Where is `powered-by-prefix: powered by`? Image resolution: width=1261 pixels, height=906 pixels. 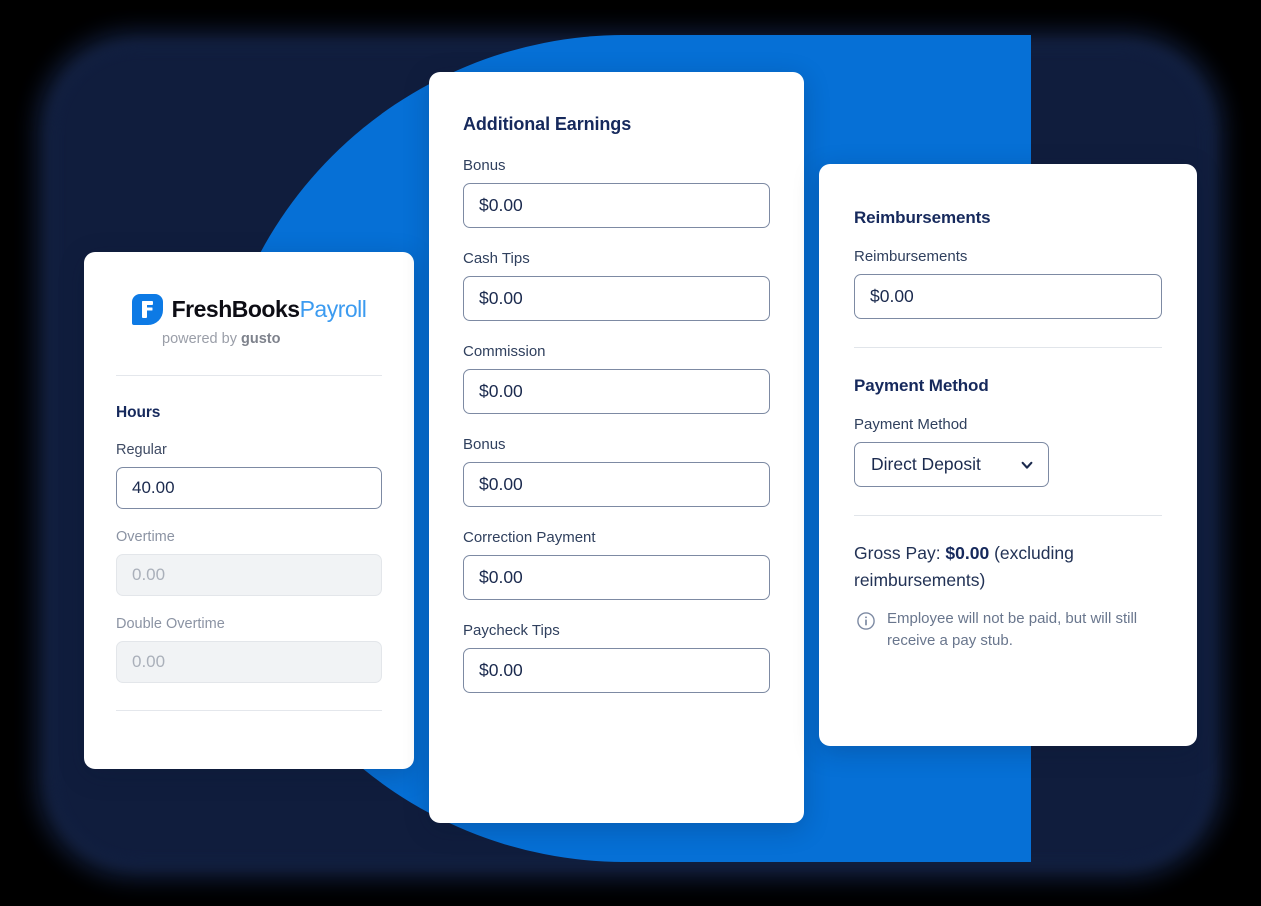
powered-by-prefix: powered by is located at coordinates (201, 339).